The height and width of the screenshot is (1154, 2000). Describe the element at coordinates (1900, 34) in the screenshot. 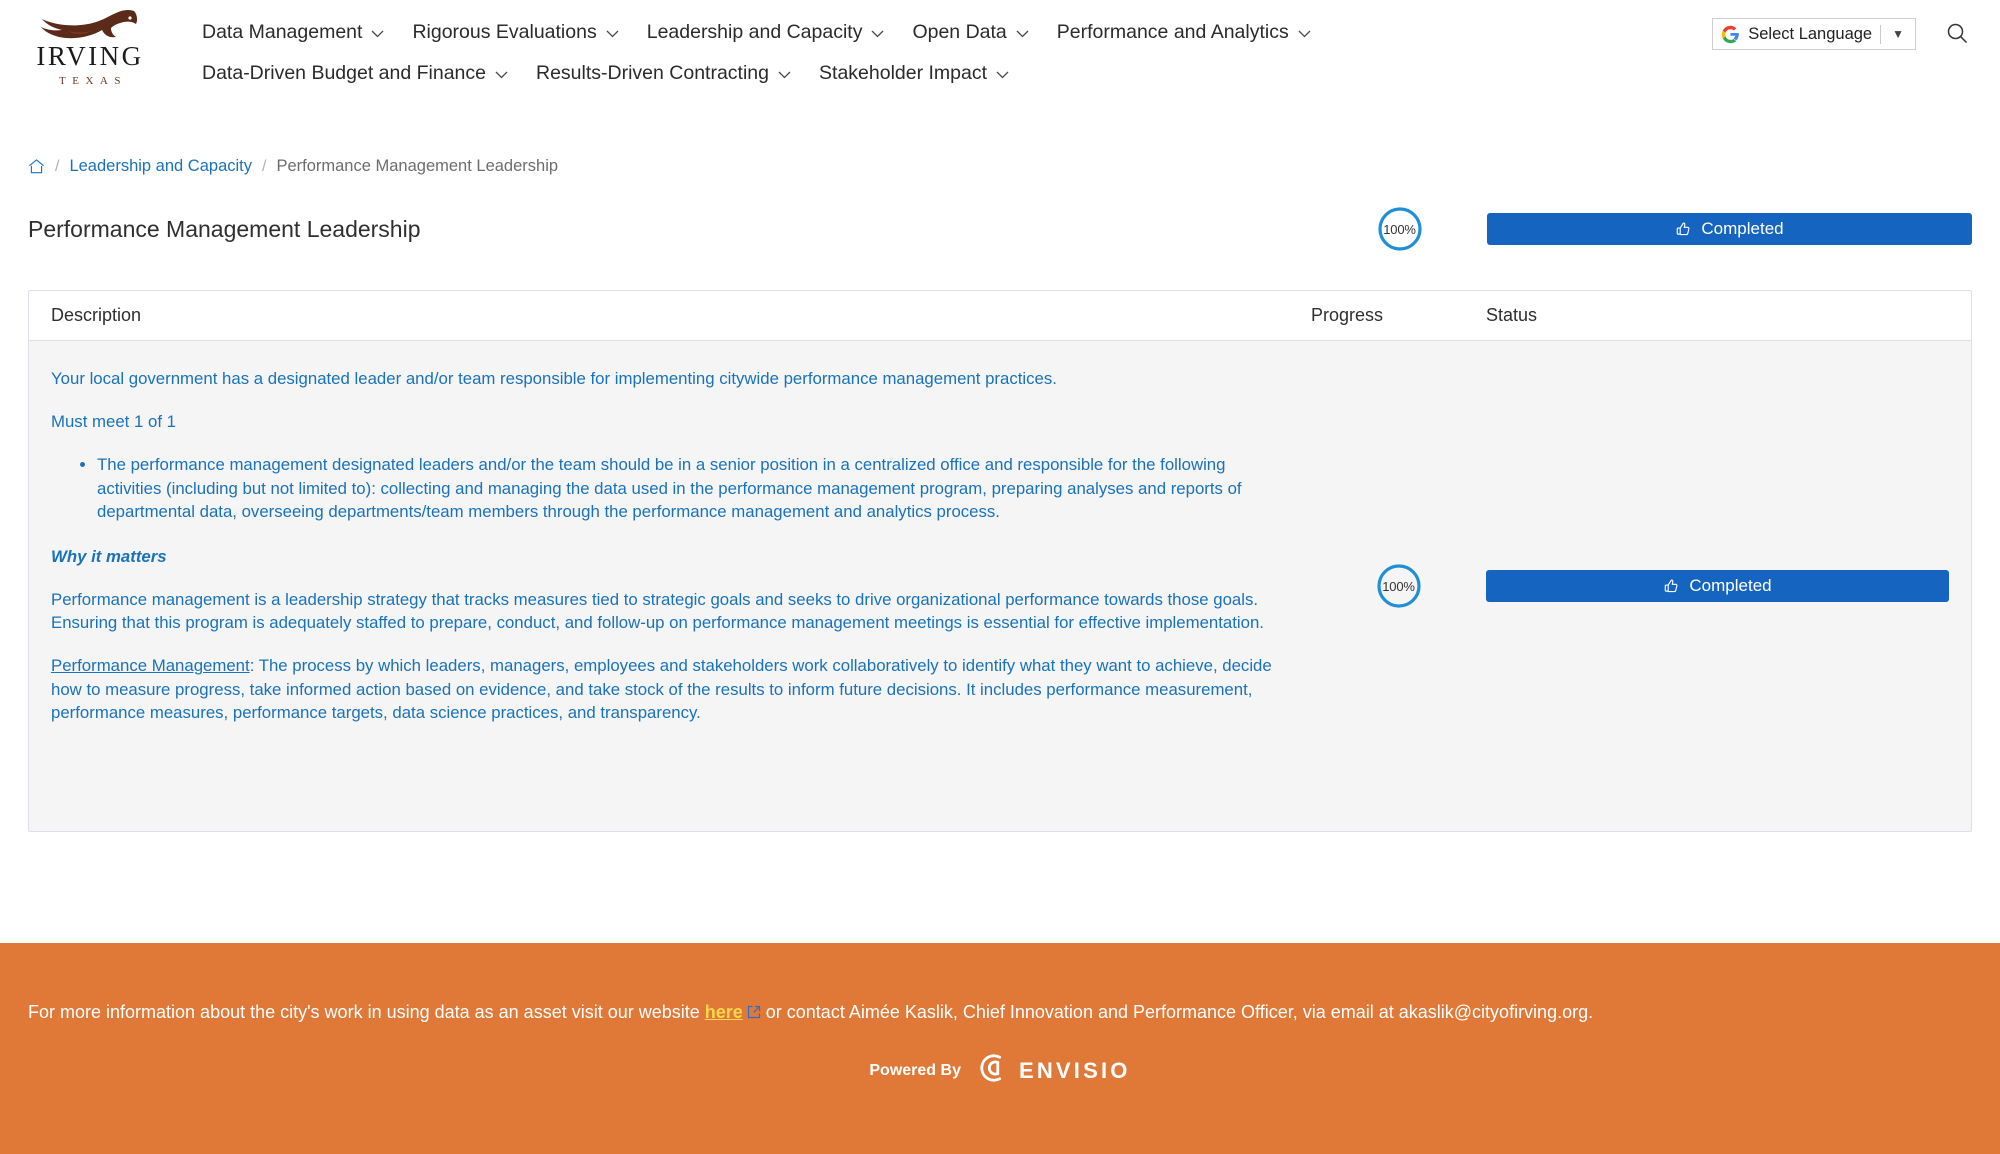

I see `chevron-down-icon: ▼` at that location.